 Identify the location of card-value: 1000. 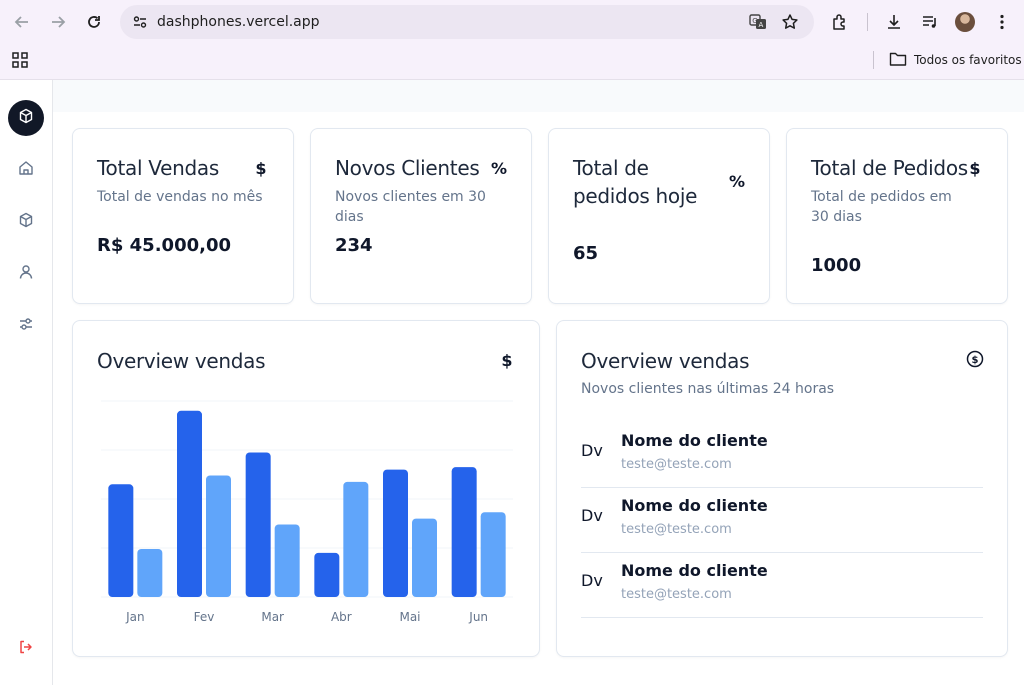
(836, 265).